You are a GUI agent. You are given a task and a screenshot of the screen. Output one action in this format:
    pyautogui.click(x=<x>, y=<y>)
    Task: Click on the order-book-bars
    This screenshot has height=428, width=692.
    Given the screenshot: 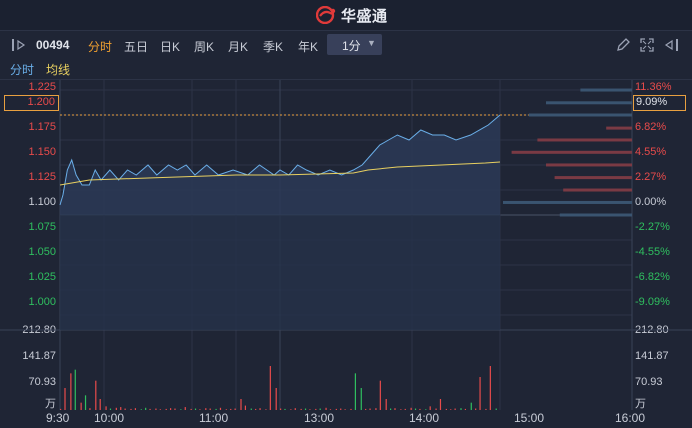 What is the action you would take?
    pyautogui.click(x=567, y=152)
    